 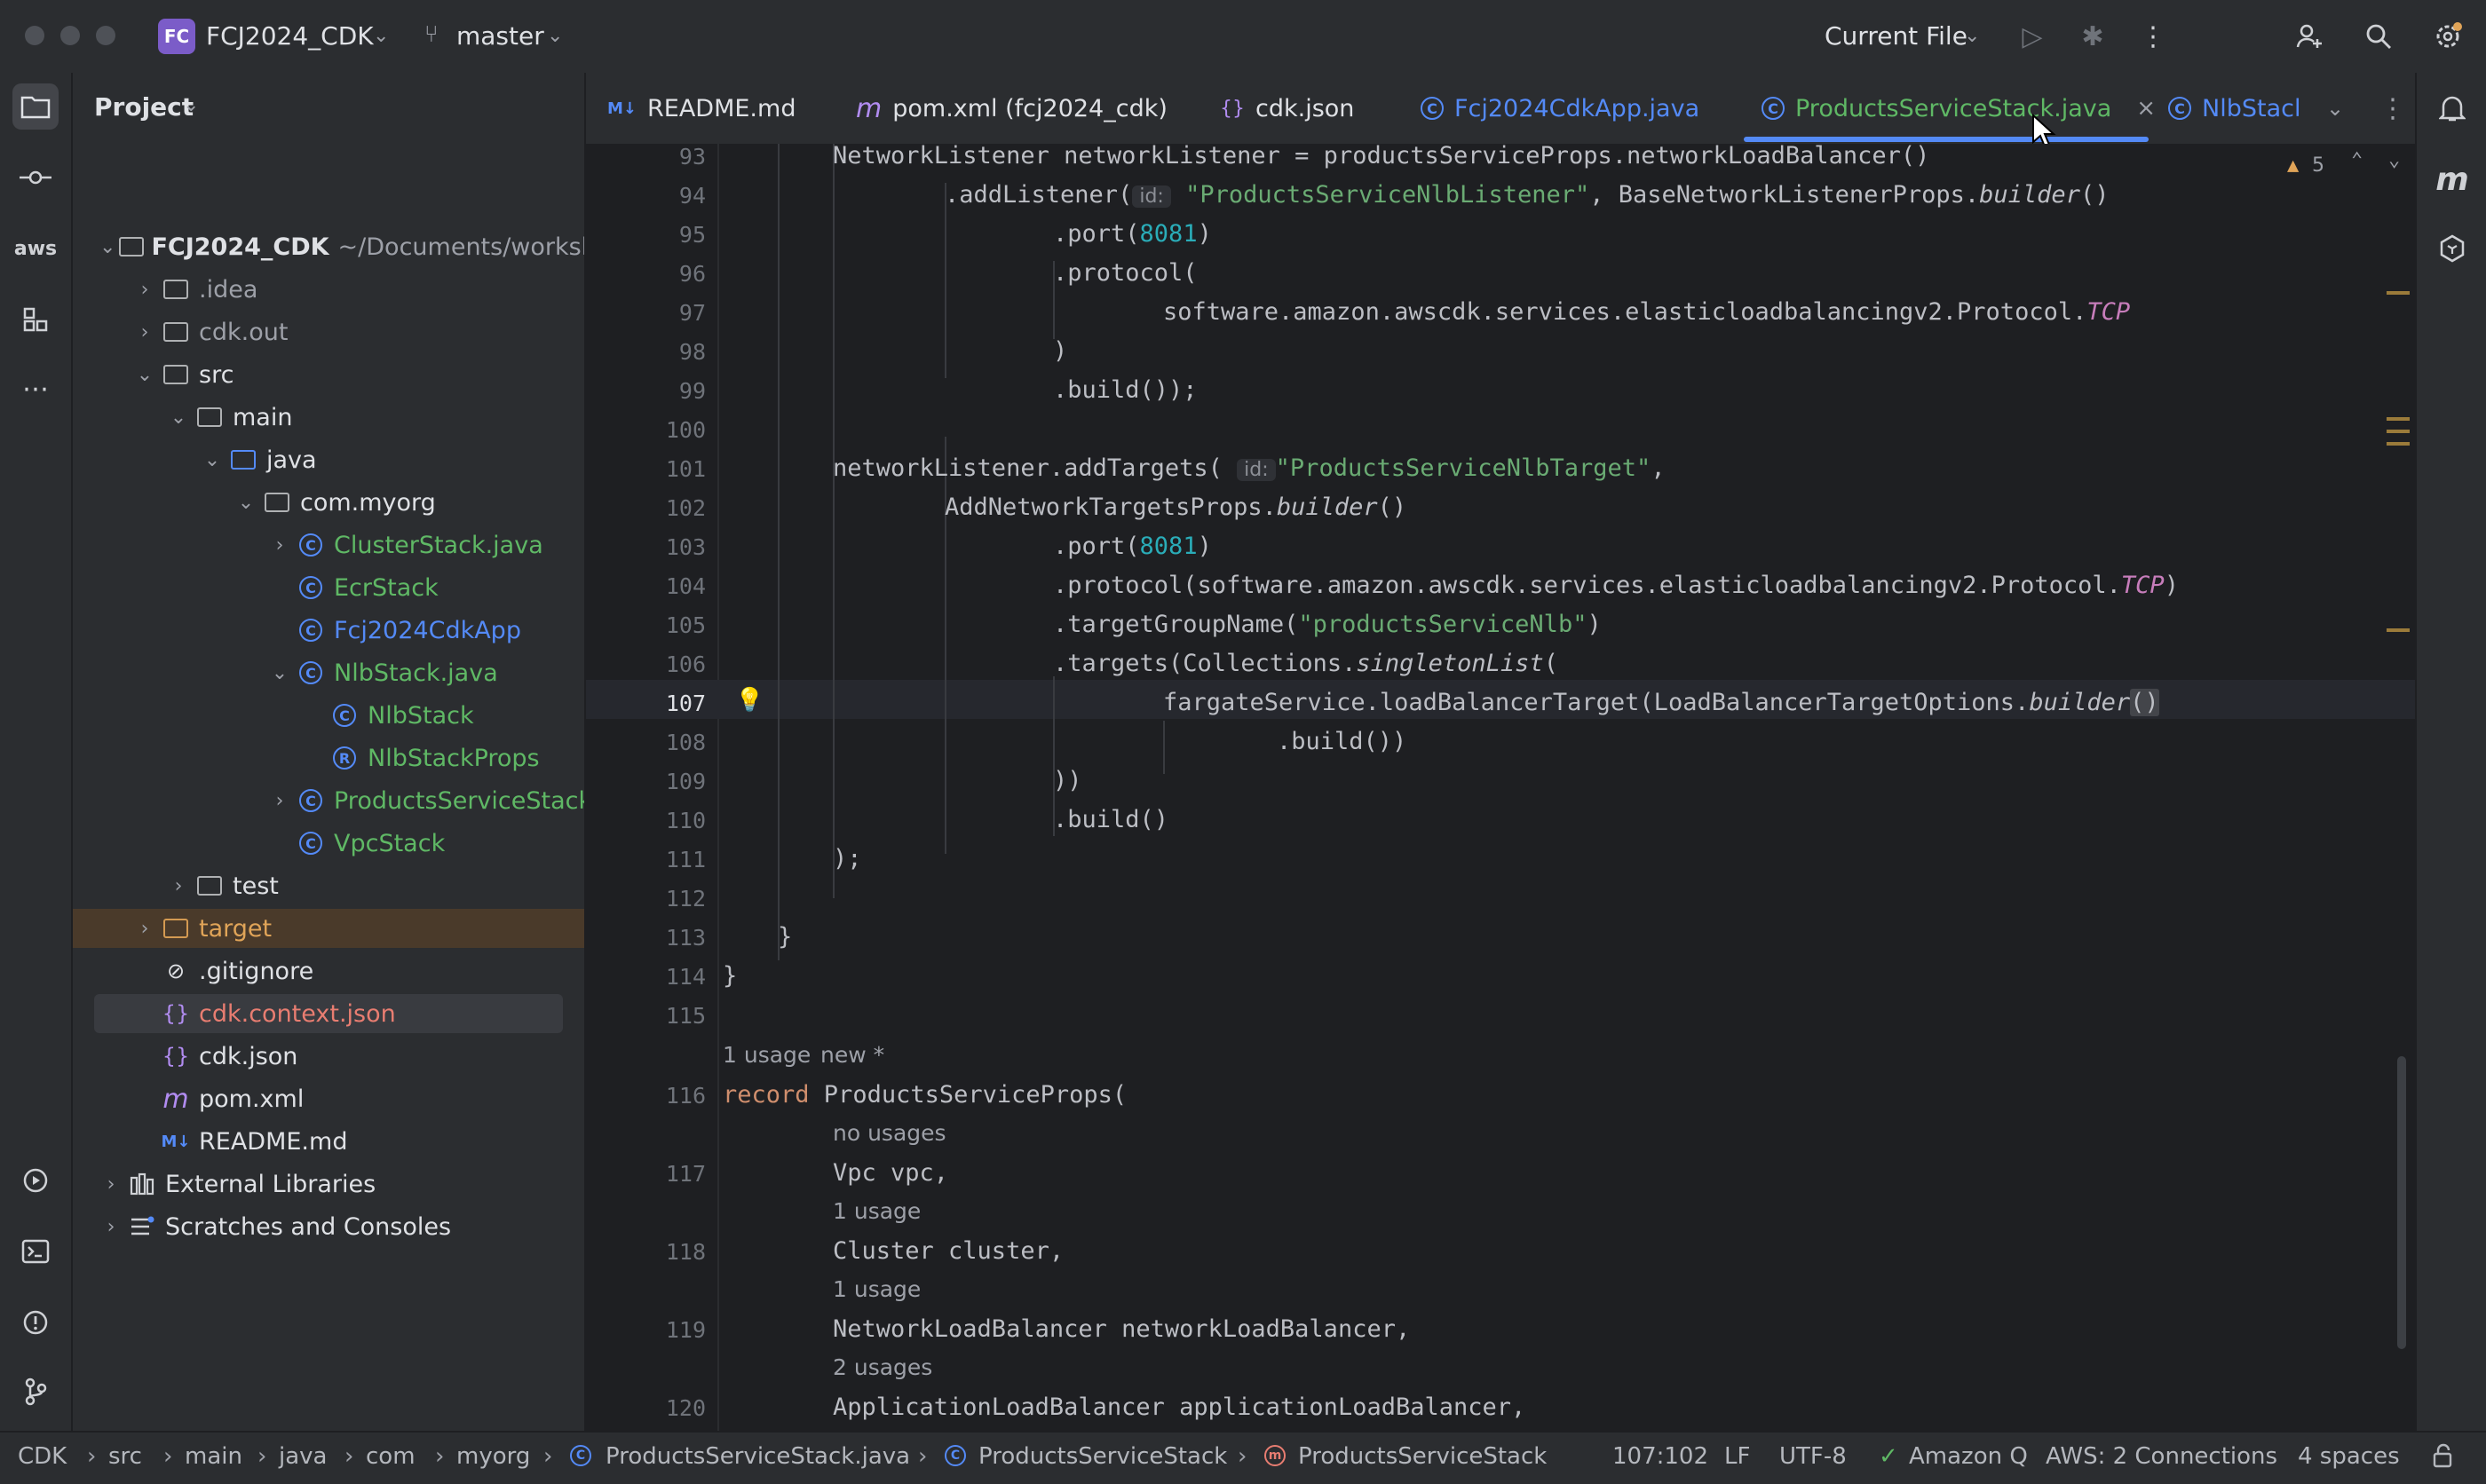 I want to click on breadcrumb-item: com, so click(x=391, y=1457).